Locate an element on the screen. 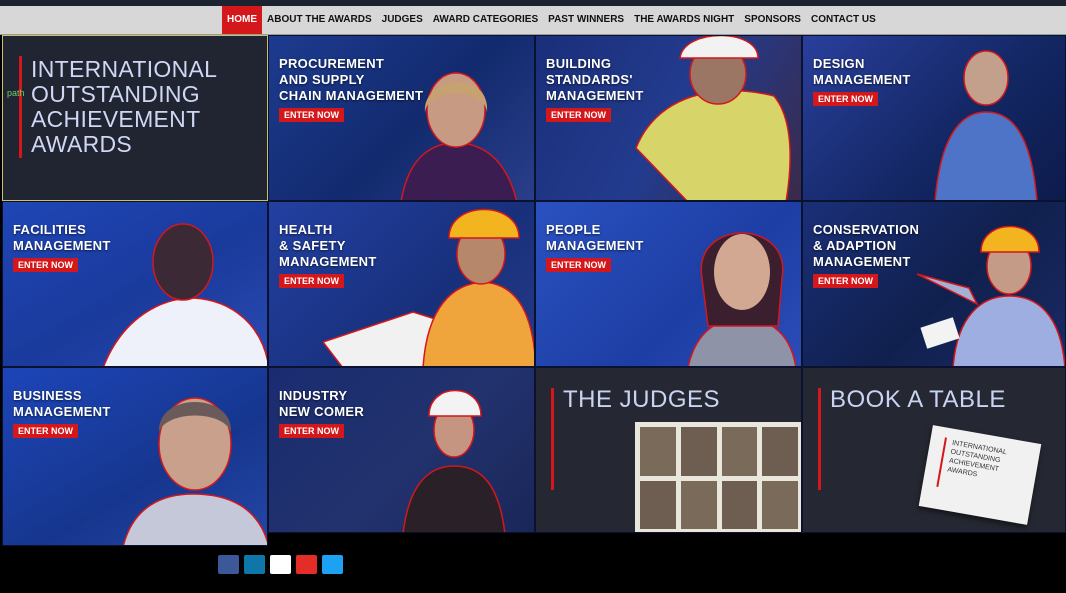 The height and width of the screenshot is (593, 1066). nav-judges: JUDGES is located at coordinates (402, 20).